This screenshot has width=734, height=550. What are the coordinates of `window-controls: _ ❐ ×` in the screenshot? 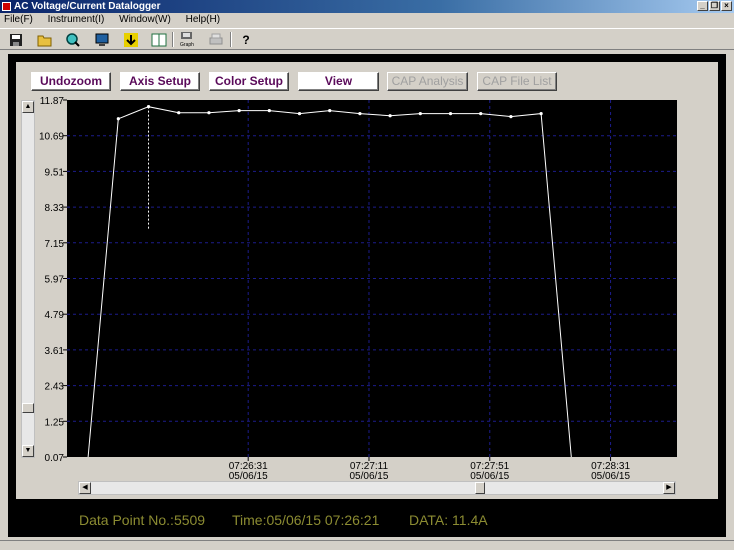 It's located at (714, 6).